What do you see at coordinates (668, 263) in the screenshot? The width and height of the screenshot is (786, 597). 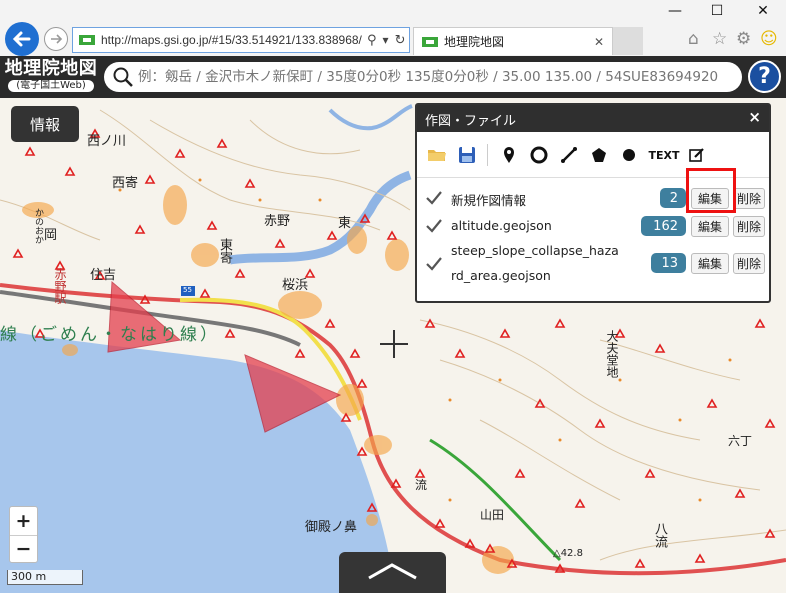 I see `feature-count-badge: 13` at bounding box center [668, 263].